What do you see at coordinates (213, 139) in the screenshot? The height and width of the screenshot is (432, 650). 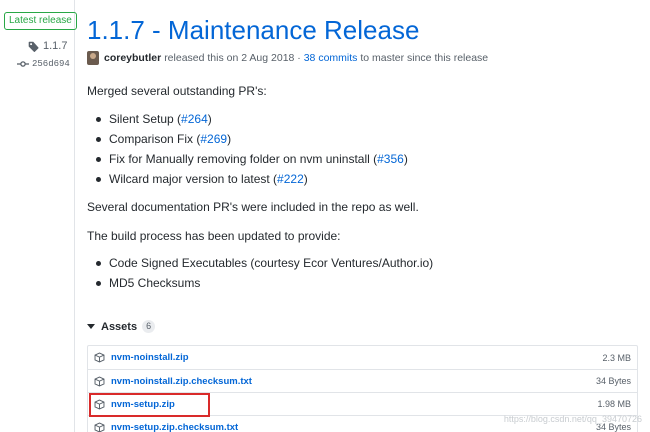 I see `pr-link: #269` at bounding box center [213, 139].